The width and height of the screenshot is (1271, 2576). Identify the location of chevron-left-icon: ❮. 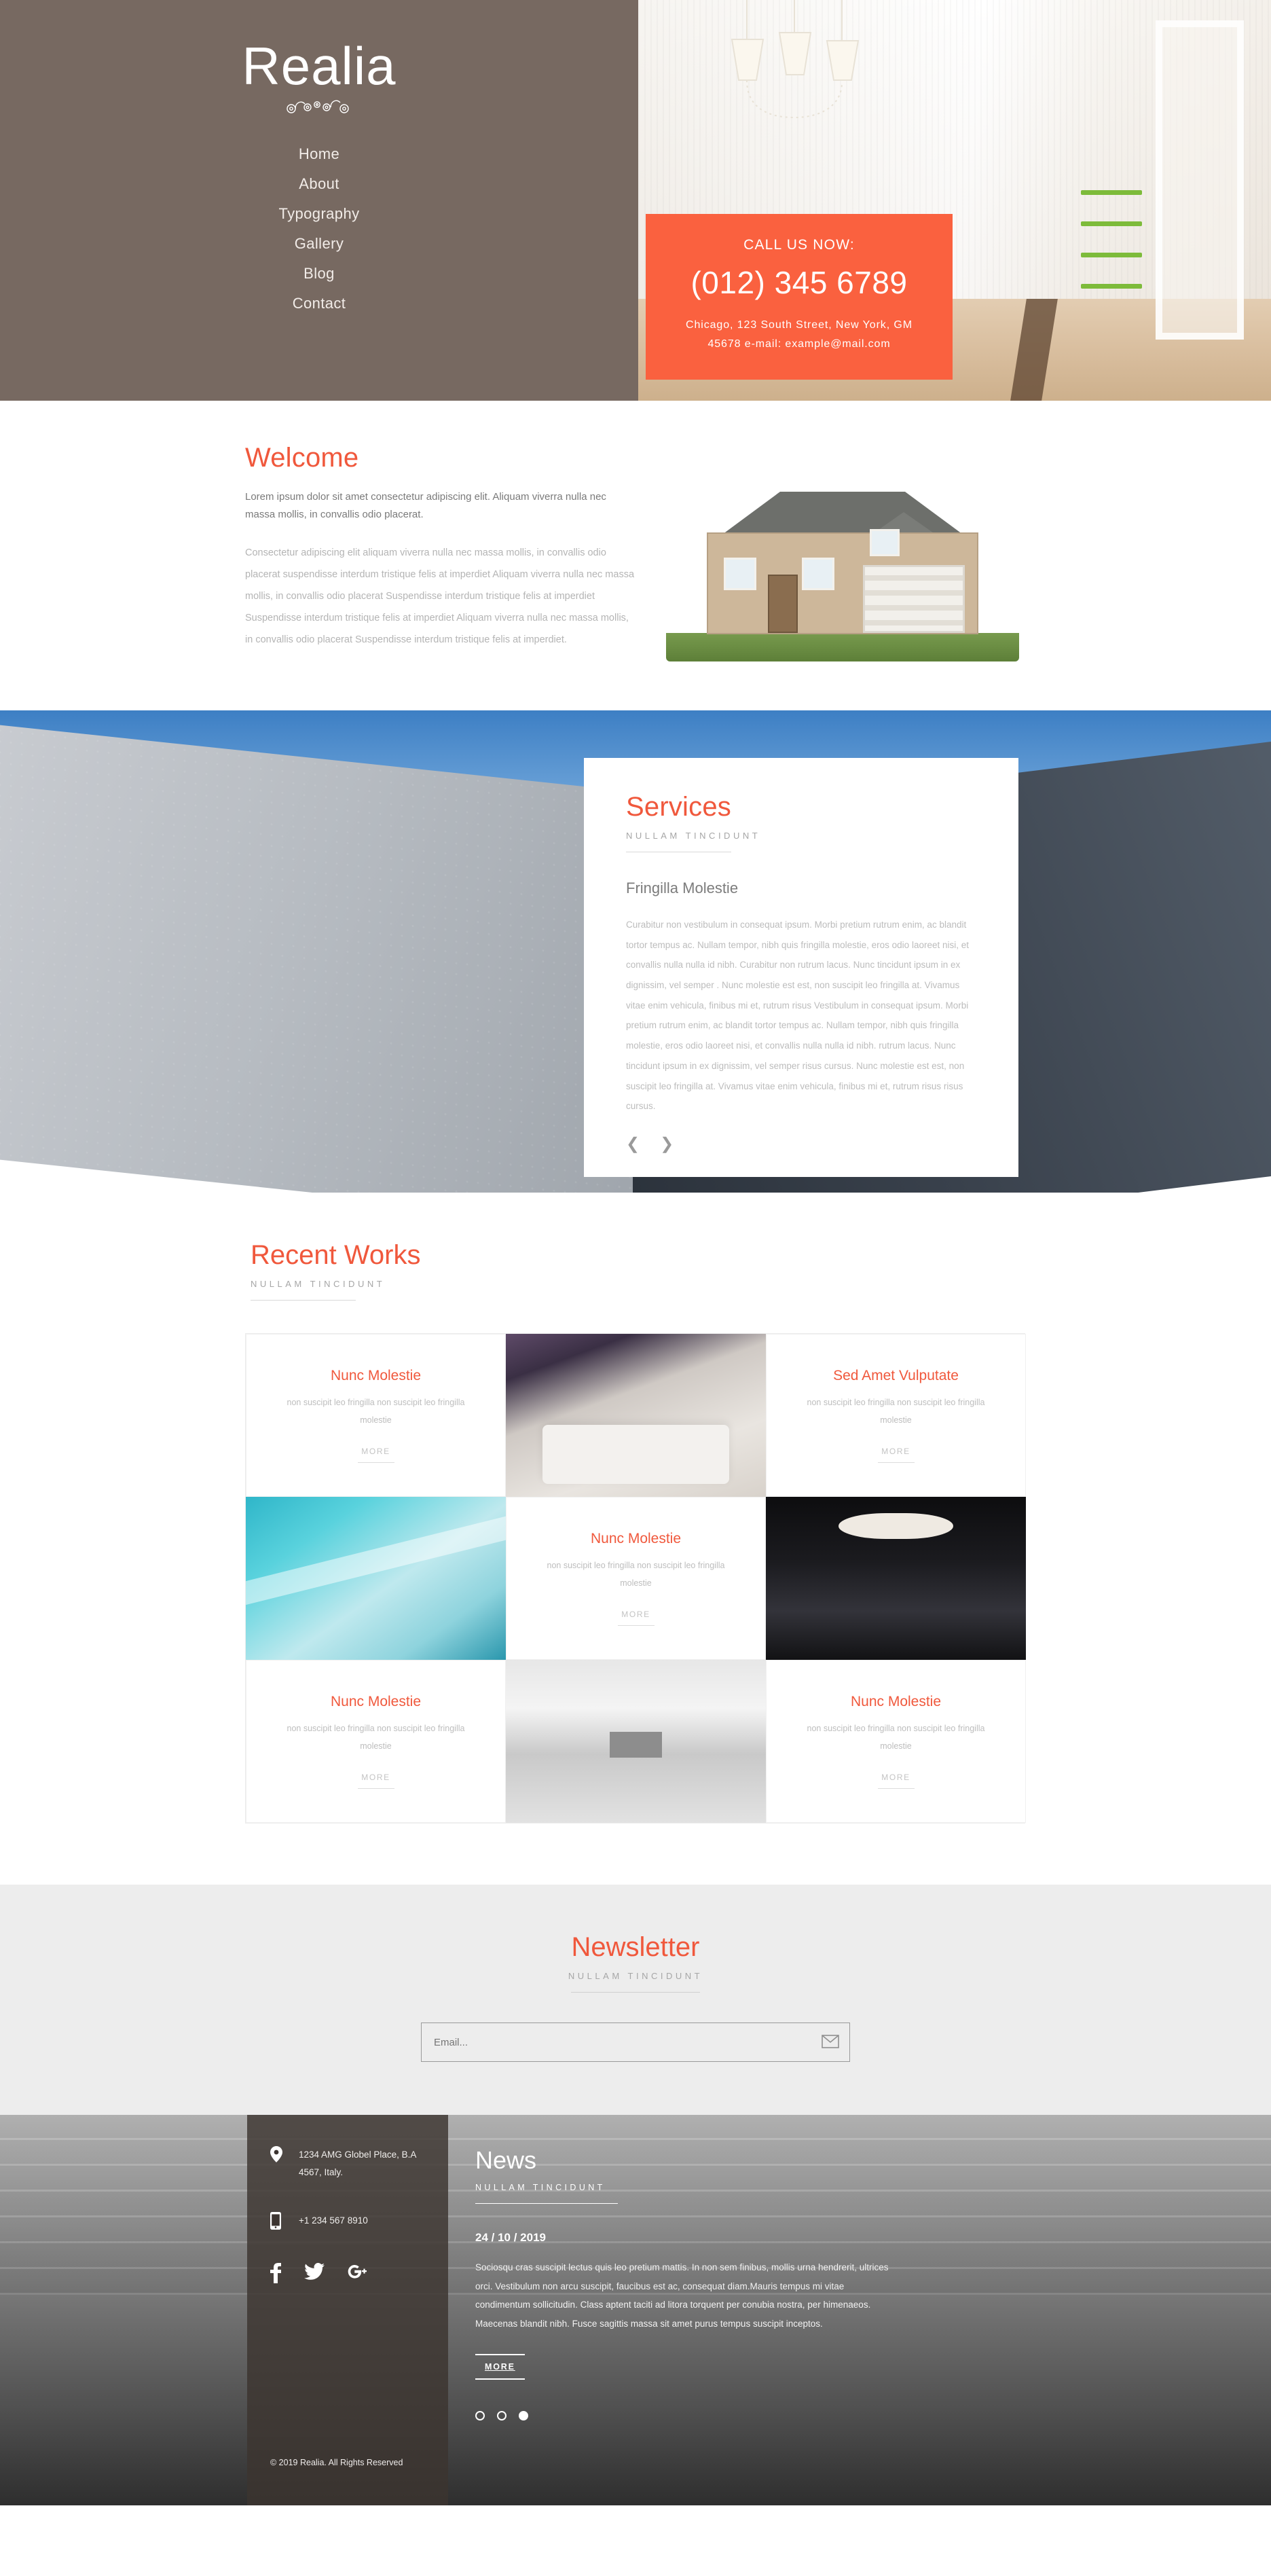
(633, 1144).